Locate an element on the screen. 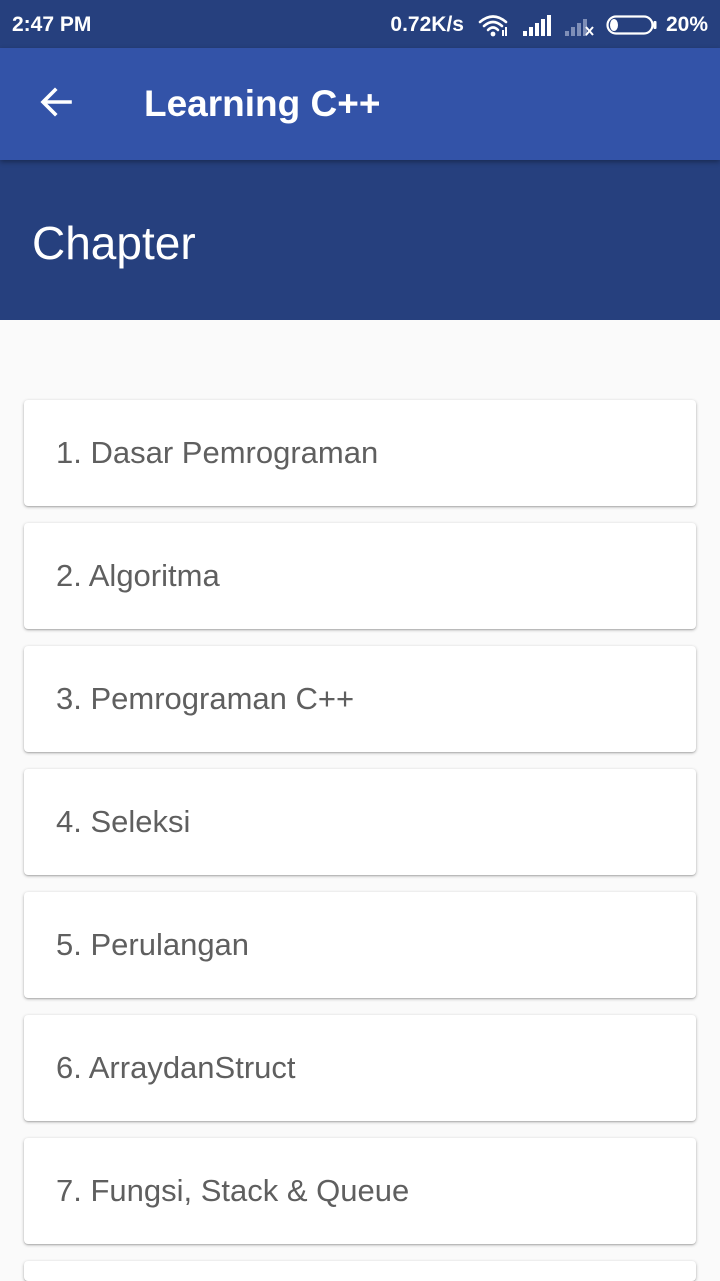 This screenshot has height=1281, width=720. chapter-label: 6. ArraydanStruct is located at coordinates (176, 1067).